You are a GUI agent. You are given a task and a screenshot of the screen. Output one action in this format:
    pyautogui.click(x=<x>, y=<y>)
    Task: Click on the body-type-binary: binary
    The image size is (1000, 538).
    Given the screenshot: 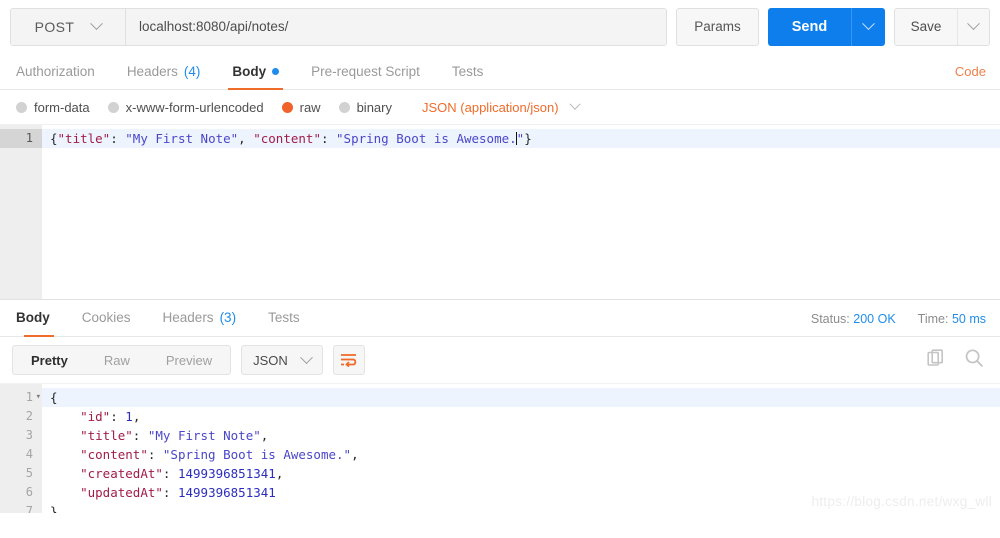 What is the action you would take?
    pyautogui.click(x=370, y=107)
    